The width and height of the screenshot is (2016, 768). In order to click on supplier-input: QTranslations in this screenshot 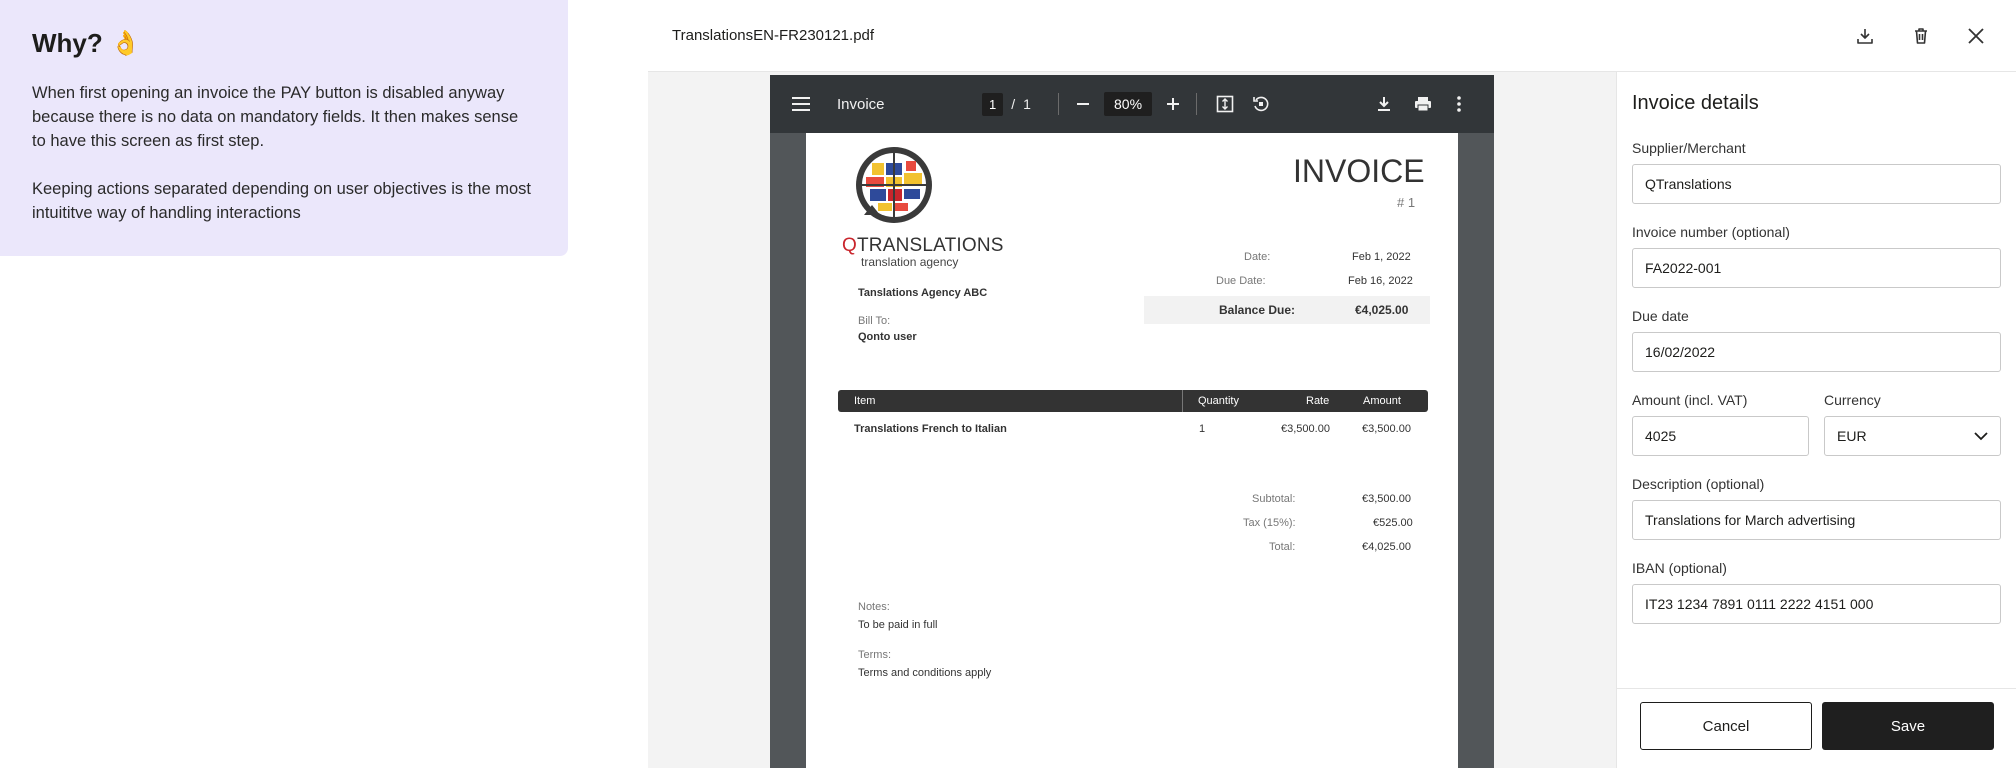, I will do `click(1816, 184)`.